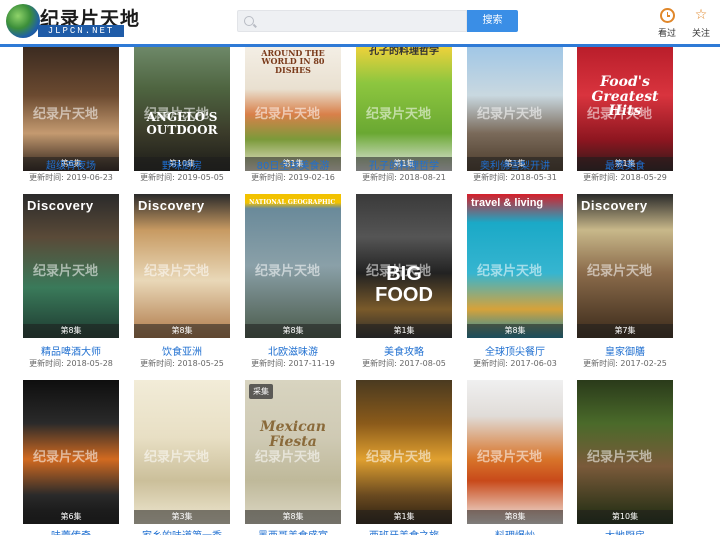 The image size is (720, 535). I want to click on update-date: 更新时间: 2018-05-29, so click(625, 177).